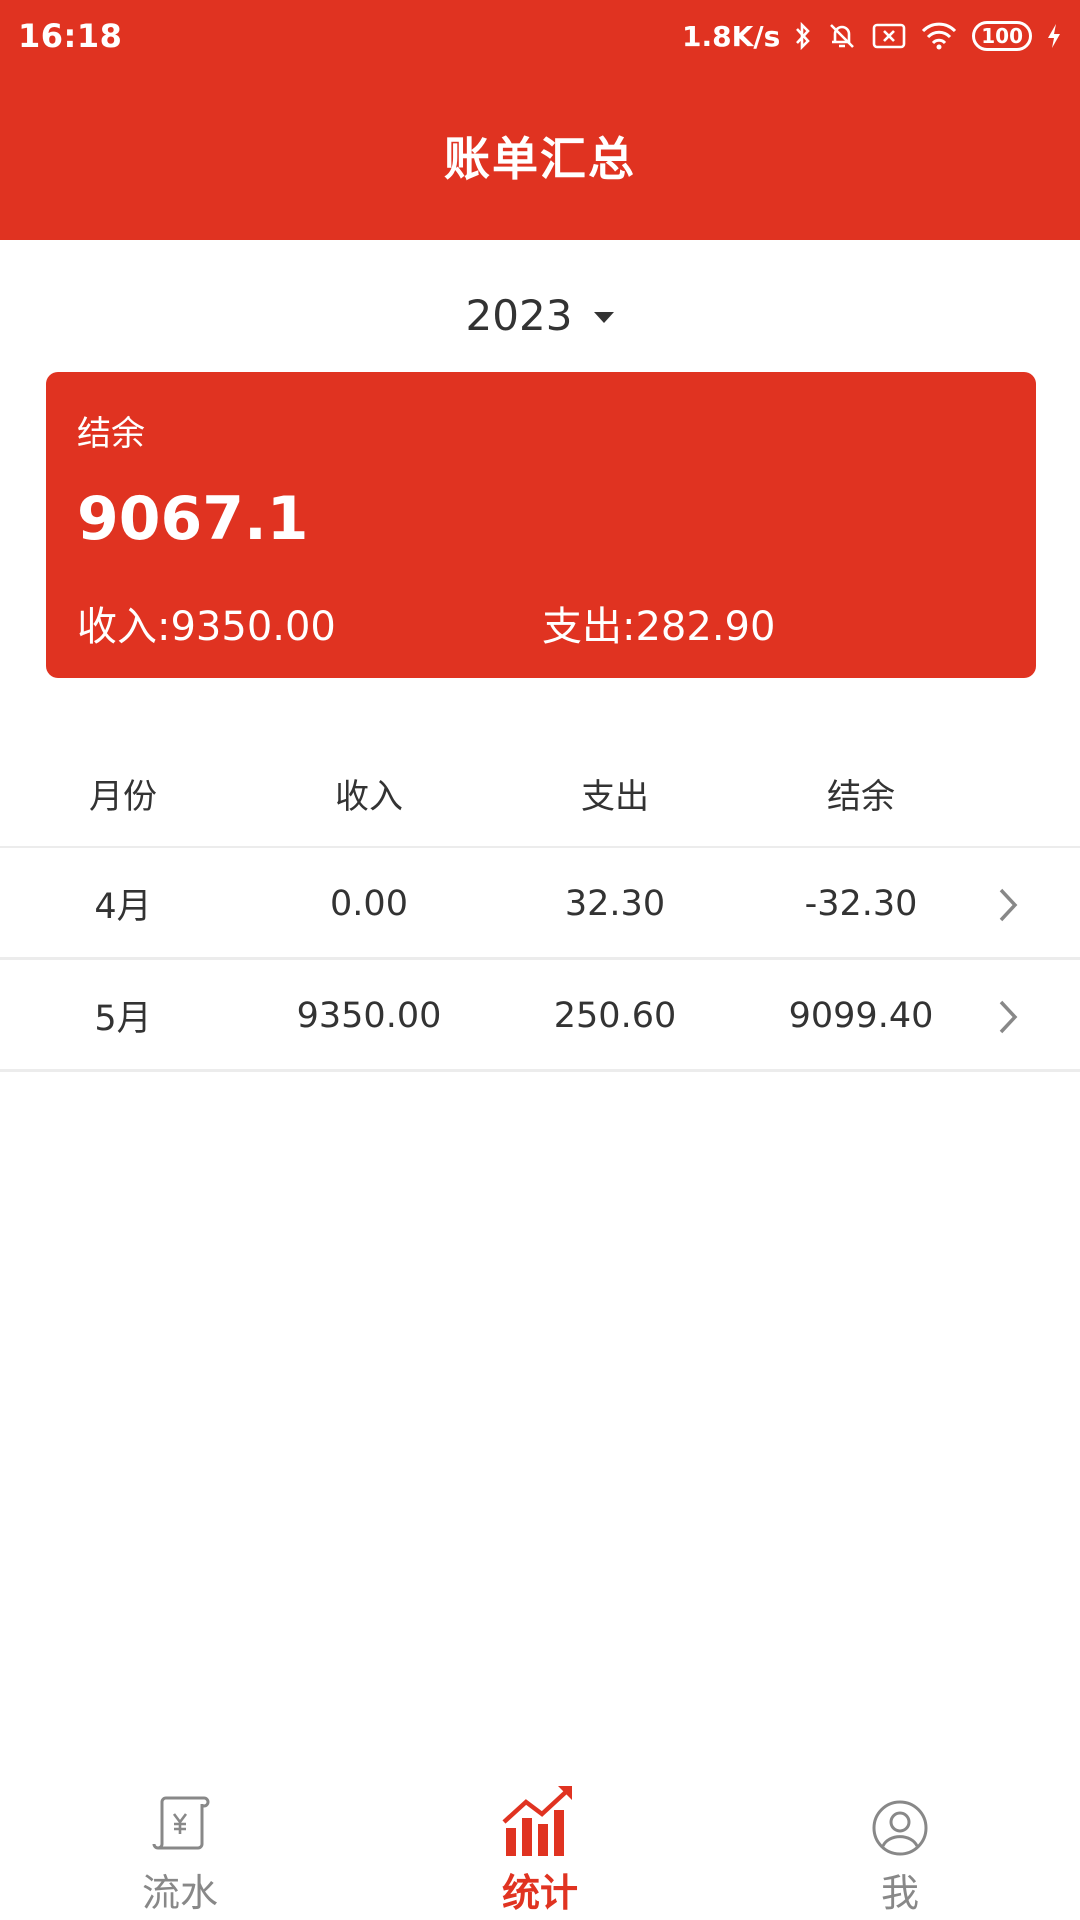 This screenshot has width=1080, height=1920. Describe the element at coordinates (615, 796) in the screenshot. I see `column-header-expense: 支出` at that location.